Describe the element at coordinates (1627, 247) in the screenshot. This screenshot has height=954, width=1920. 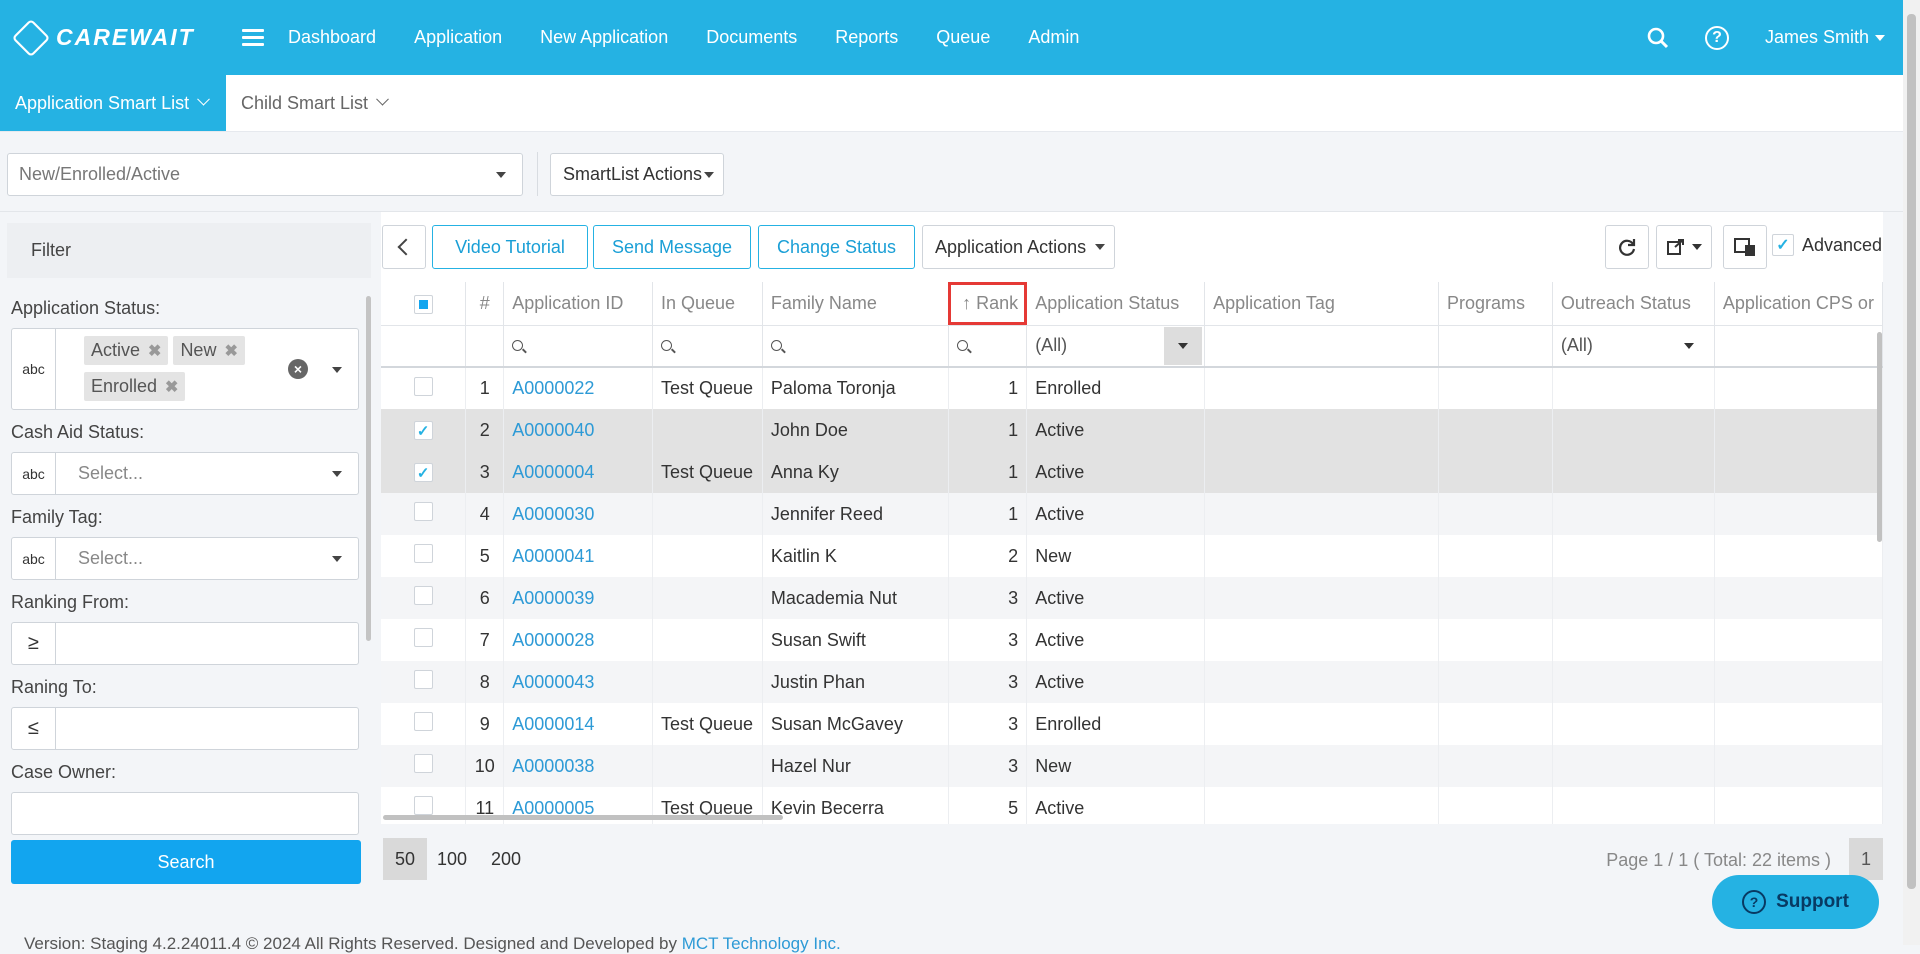
I see `refresh-button` at that location.